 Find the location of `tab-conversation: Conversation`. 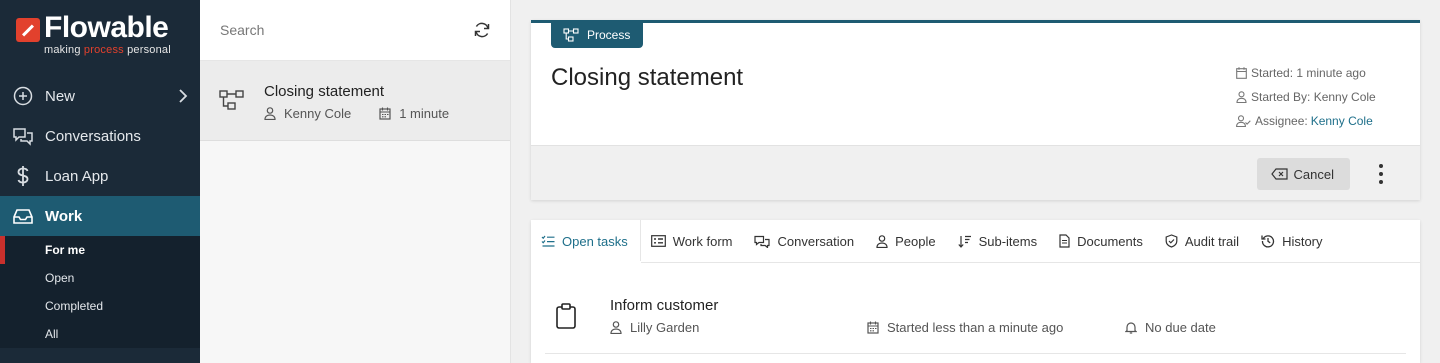

tab-conversation: Conversation is located at coordinates (805, 241).